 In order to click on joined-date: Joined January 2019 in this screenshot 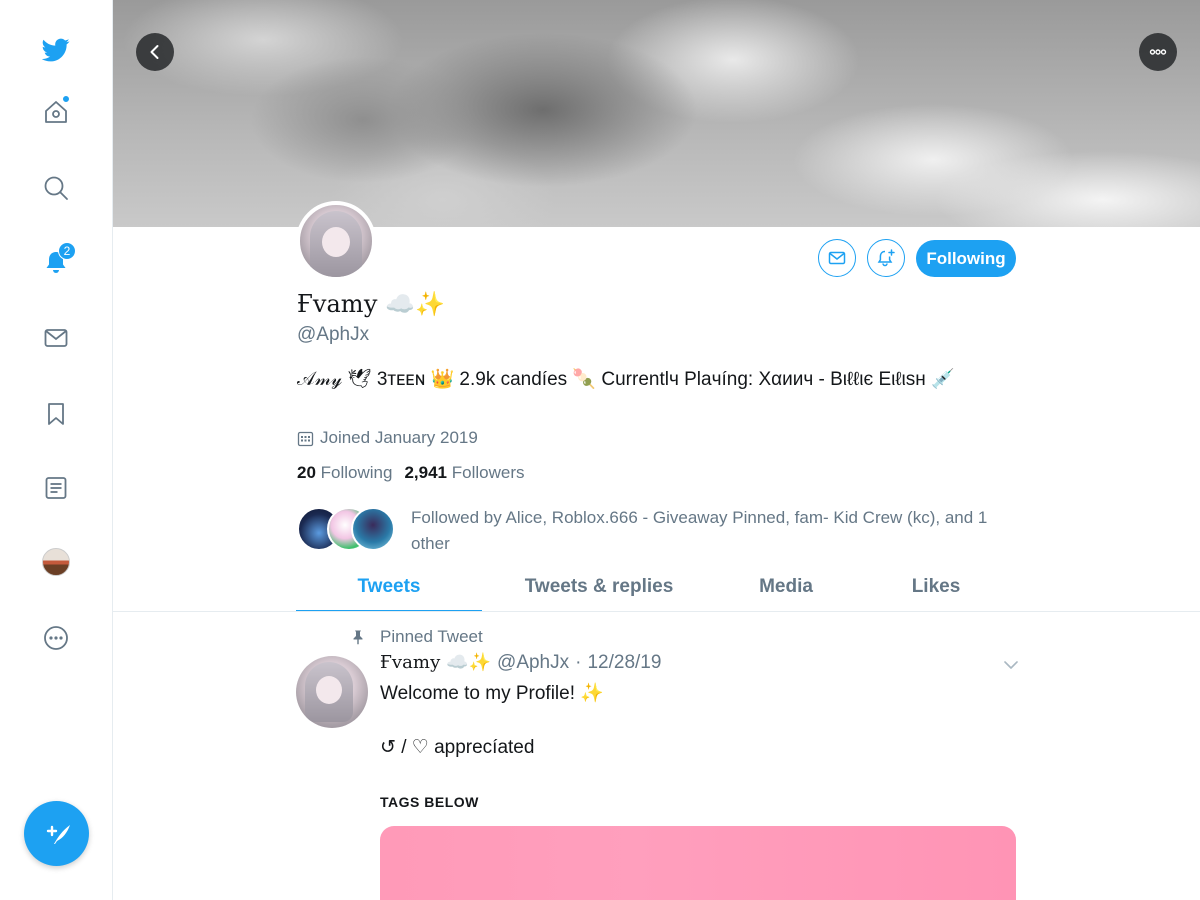, I will do `click(387, 438)`.